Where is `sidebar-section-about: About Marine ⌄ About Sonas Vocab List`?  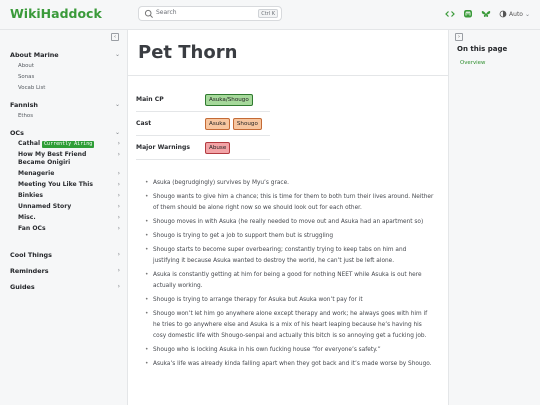
sidebar-section-about: About Marine ⌄ About Sonas Vocab List is located at coordinates (65, 72).